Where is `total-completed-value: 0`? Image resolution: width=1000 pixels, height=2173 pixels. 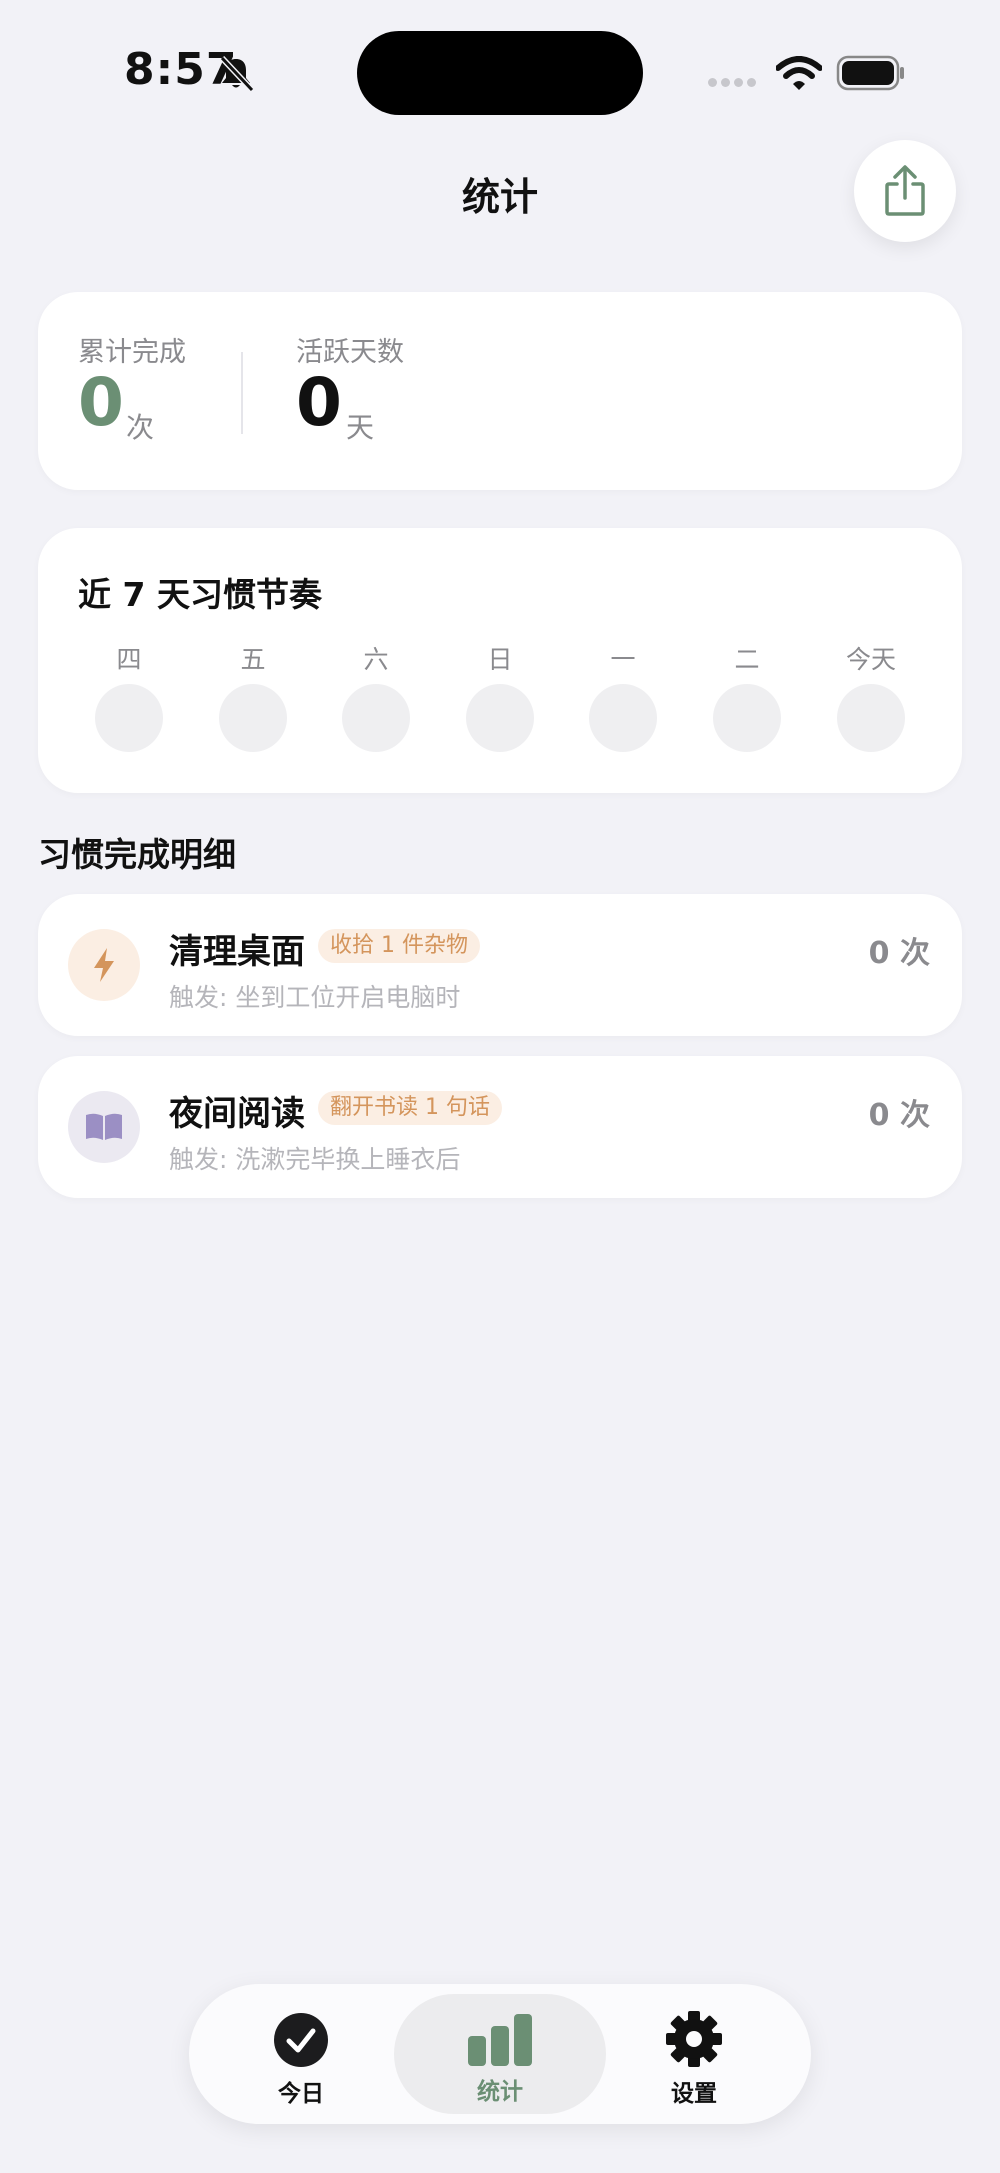
total-completed-value: 0 is located at coordinates (101, 402).